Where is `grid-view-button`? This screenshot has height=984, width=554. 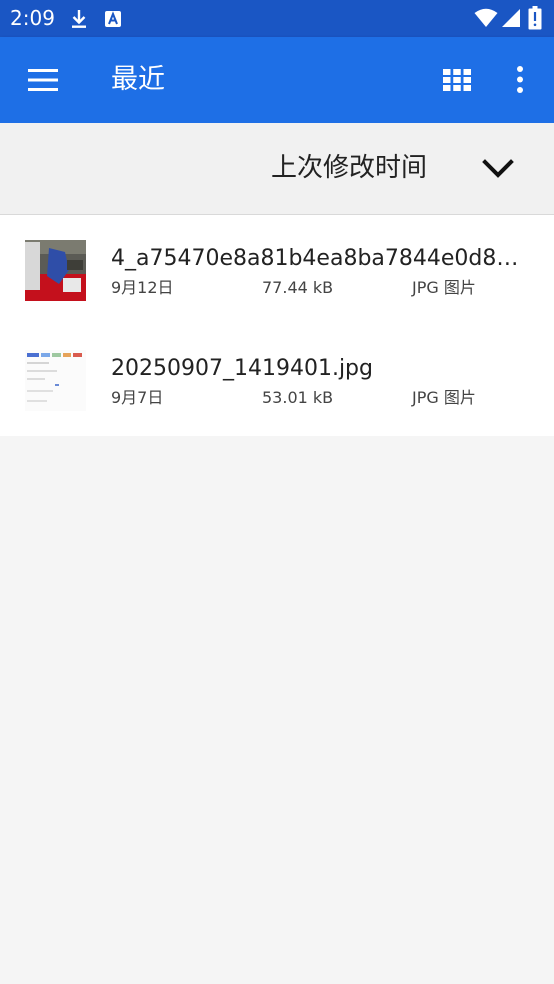
grid-view-button is located at coordinates (457, 80).